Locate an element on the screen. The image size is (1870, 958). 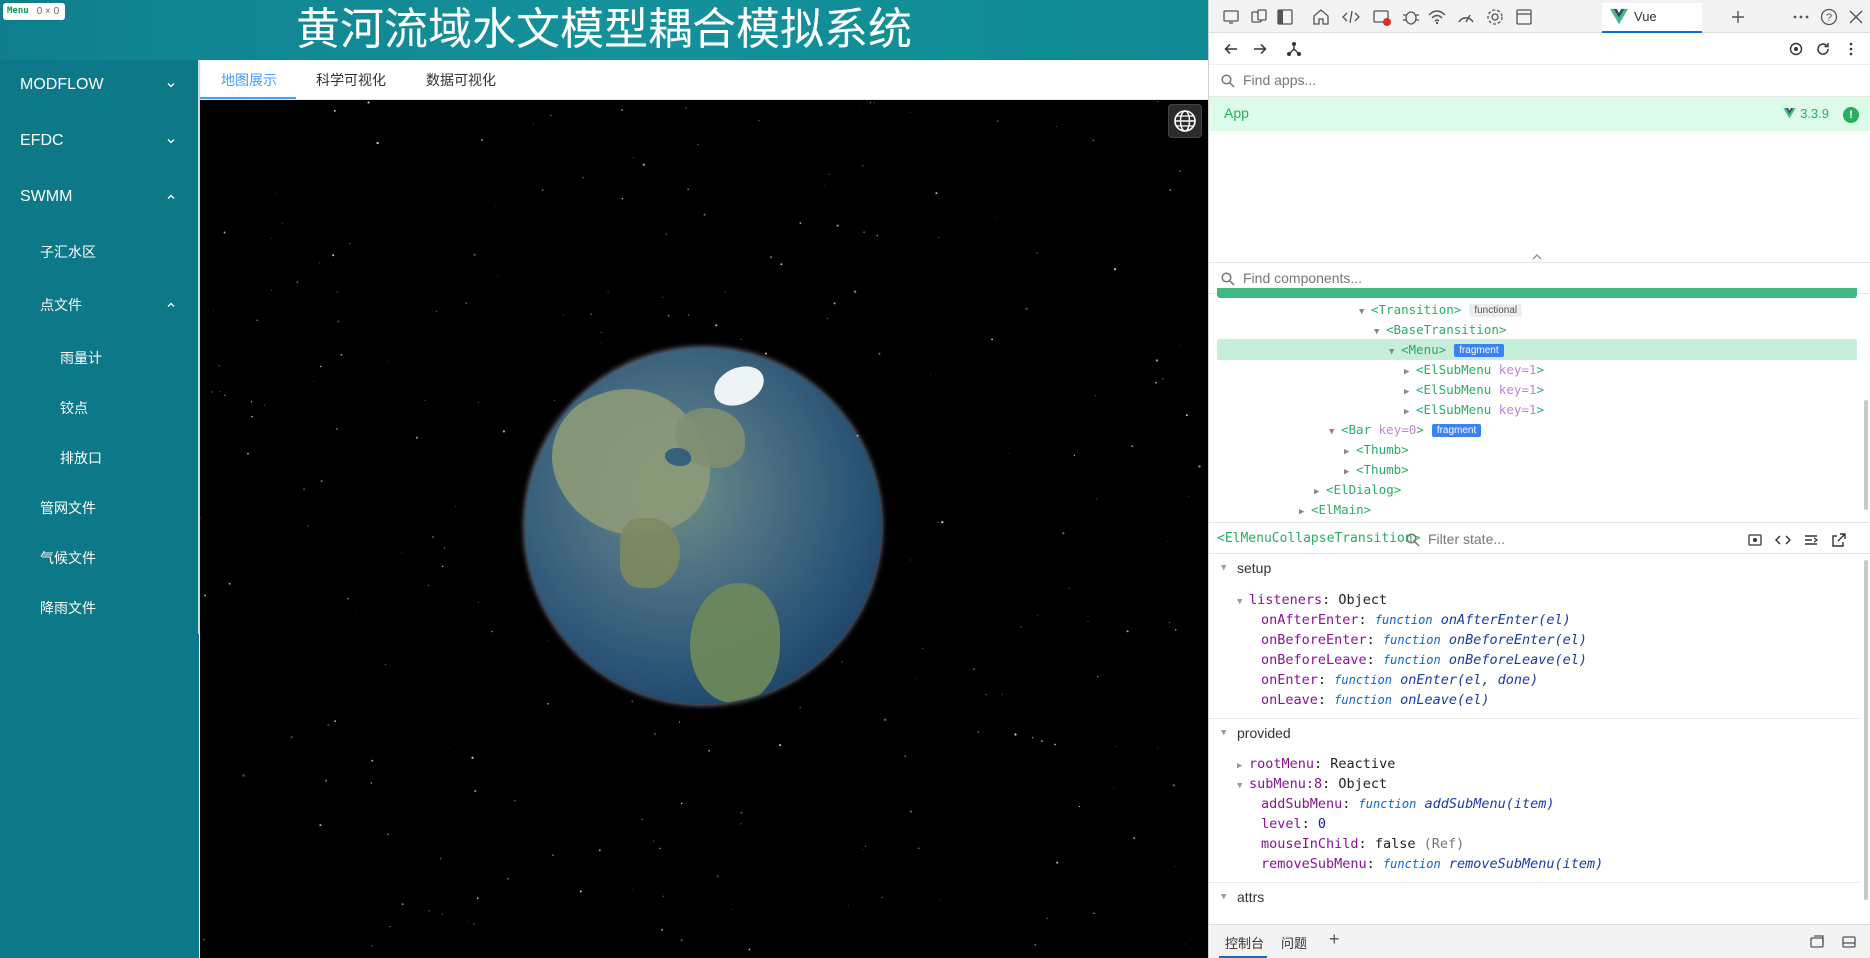
dock-icon is located at coordinates (1285, 17).